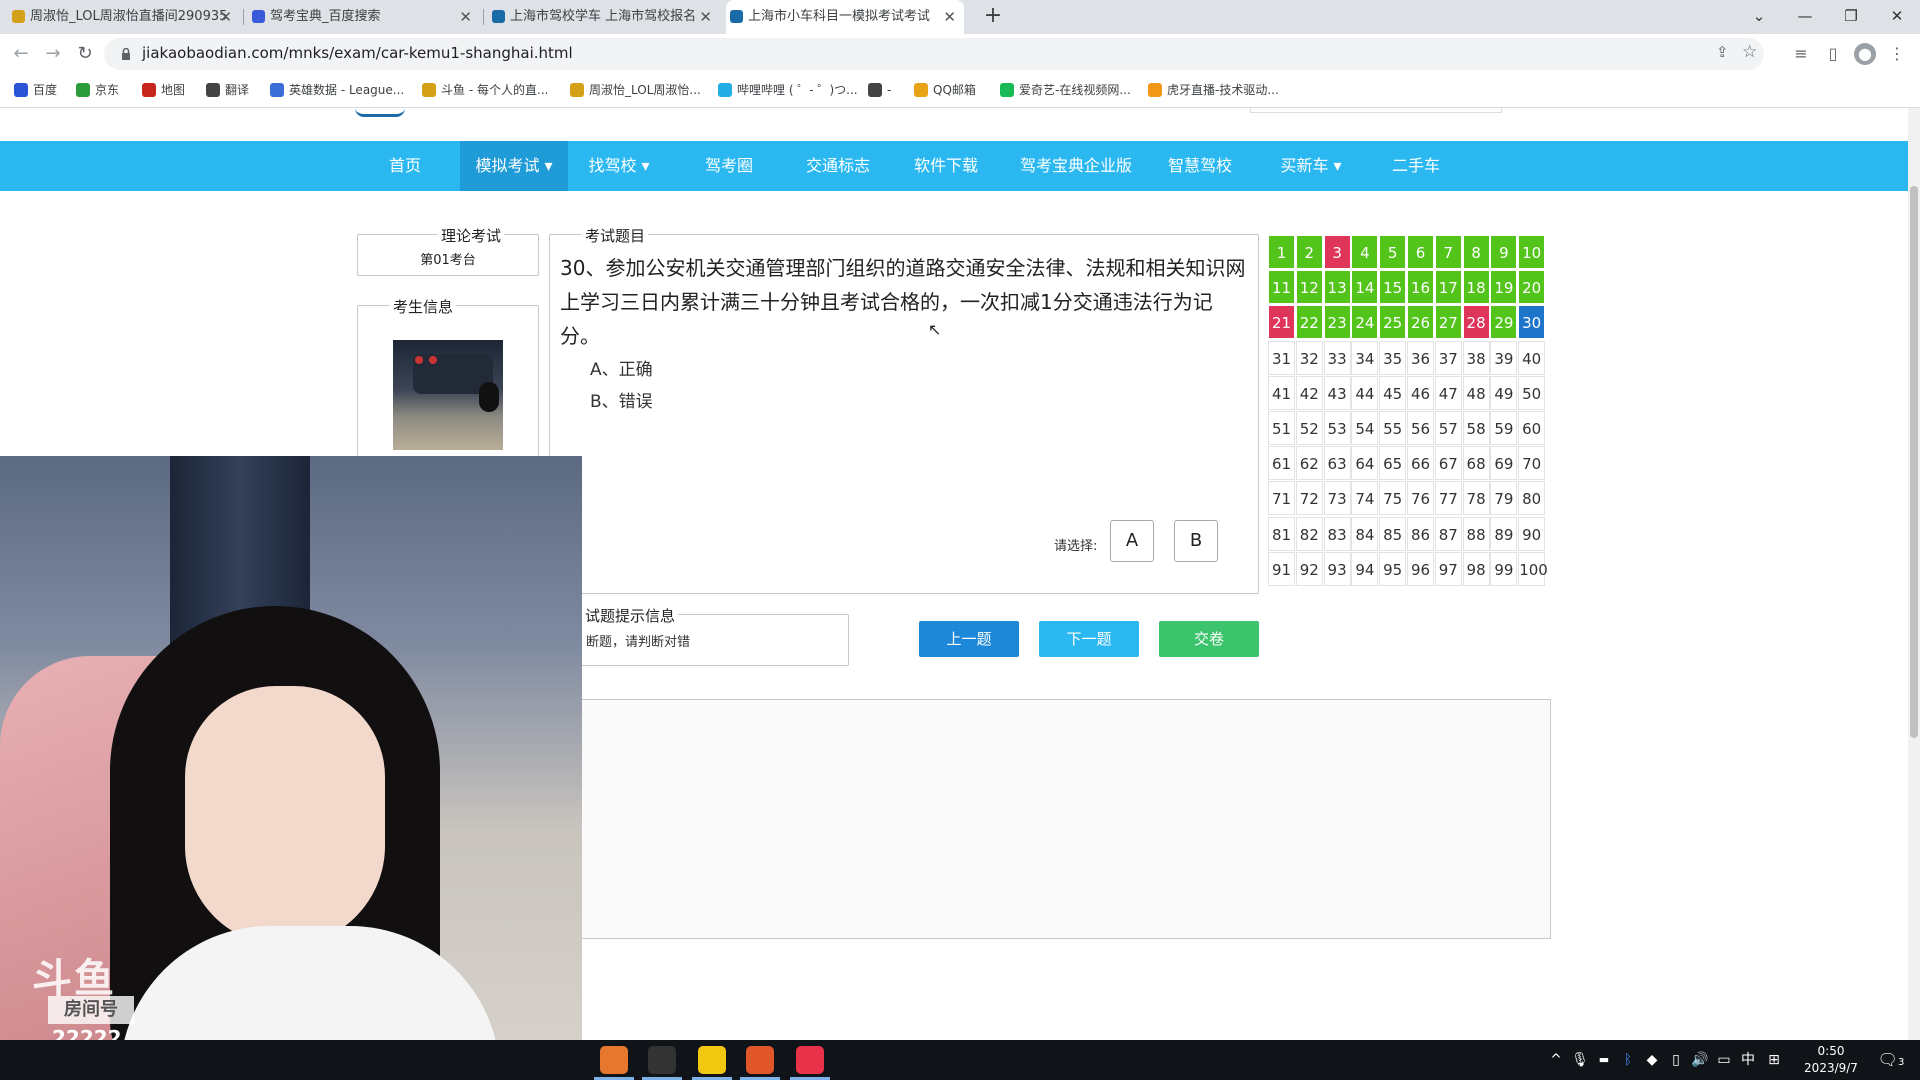 The image size is (1920, 1083). Describe the element at coordinates (1365, 322) in the screenshot. I see `answer-grid-cell: 24` at that location.